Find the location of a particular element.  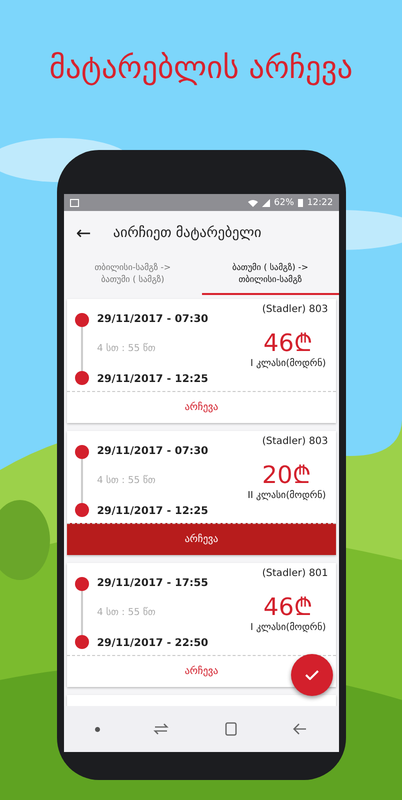

price: 20₾ is located at coordinates (287, 475).